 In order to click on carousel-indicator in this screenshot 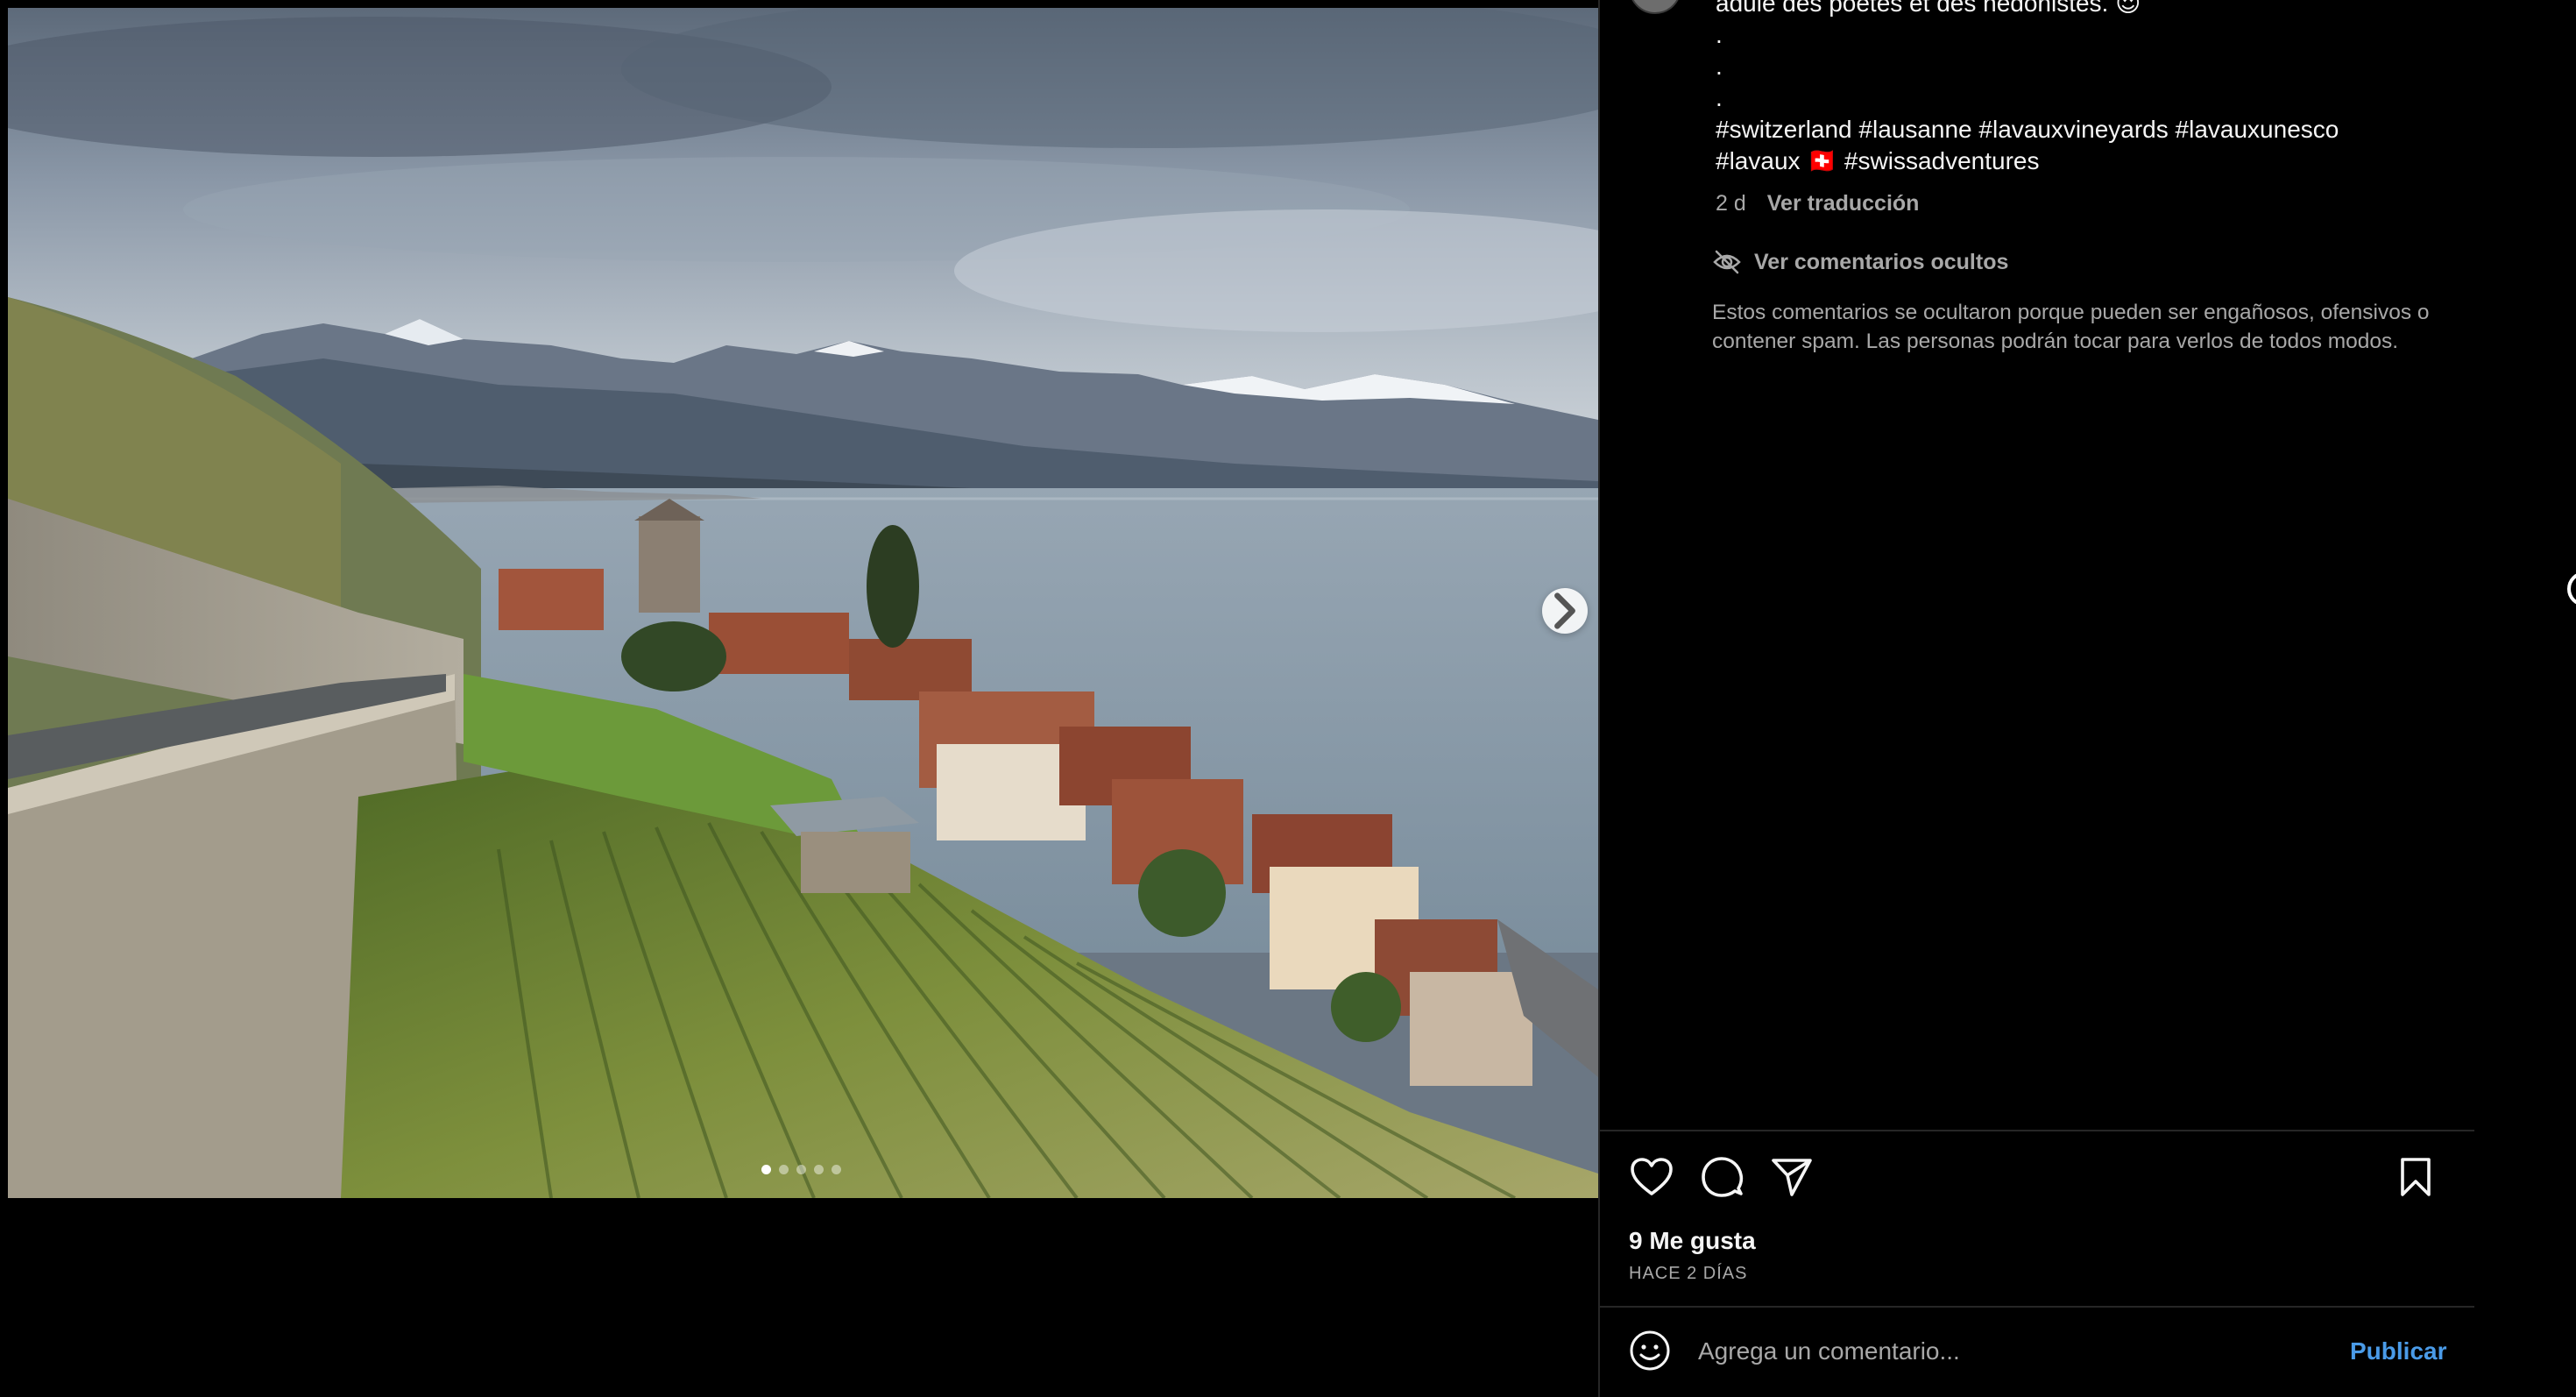, I will do `click(801, 1170)`.